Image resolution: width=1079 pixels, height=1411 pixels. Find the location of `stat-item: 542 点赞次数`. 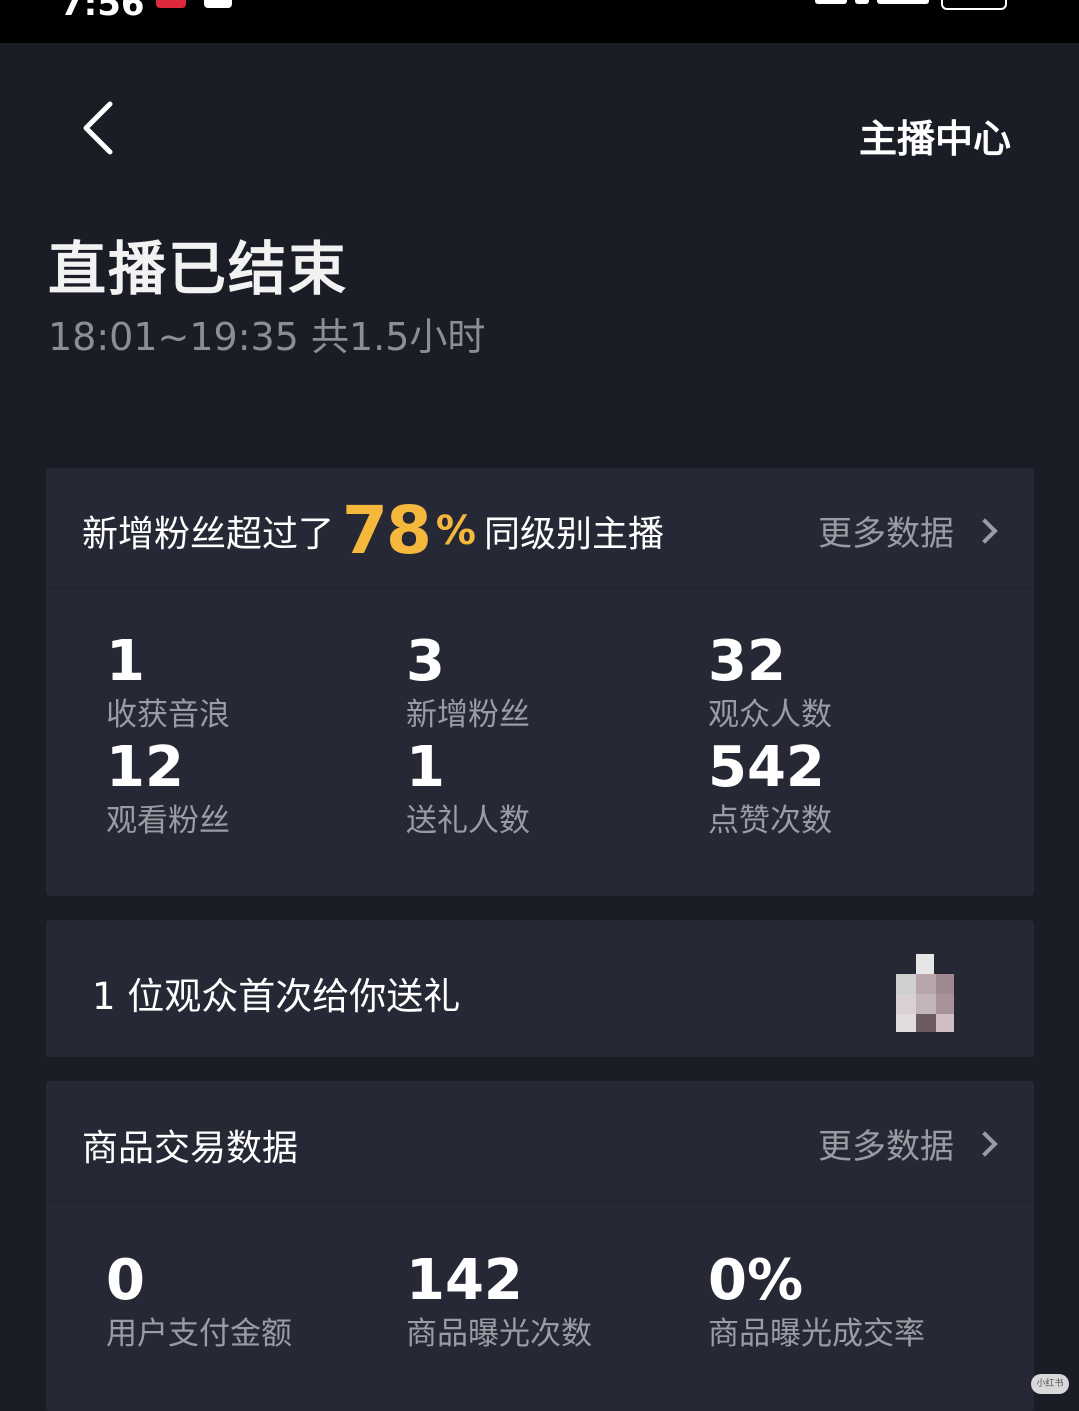

stat-item: 542 点赞次数 is located at coordinates (848, 789).